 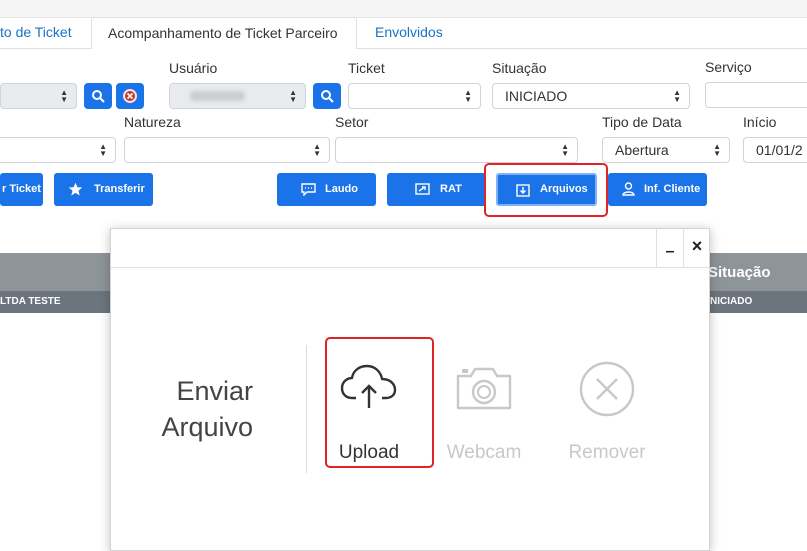 What do you see at coordinates (36, 32) in the screenshot?
I see `tab-ticket: to de Ticket` at bounding box center [36, 32].